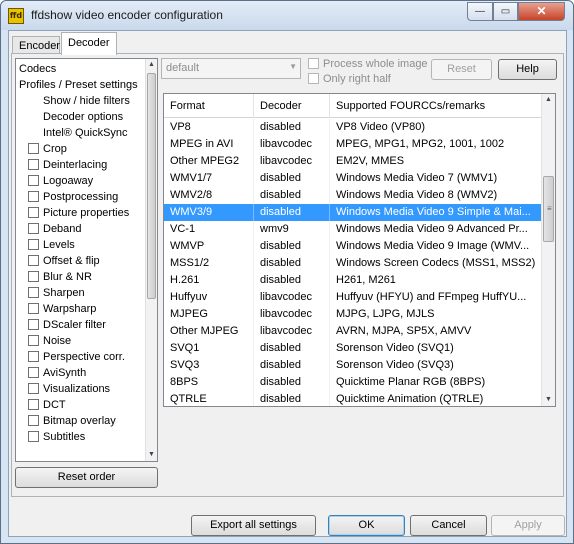  I want to click on tree-filter-item: Subtitles, so click(56, 437).